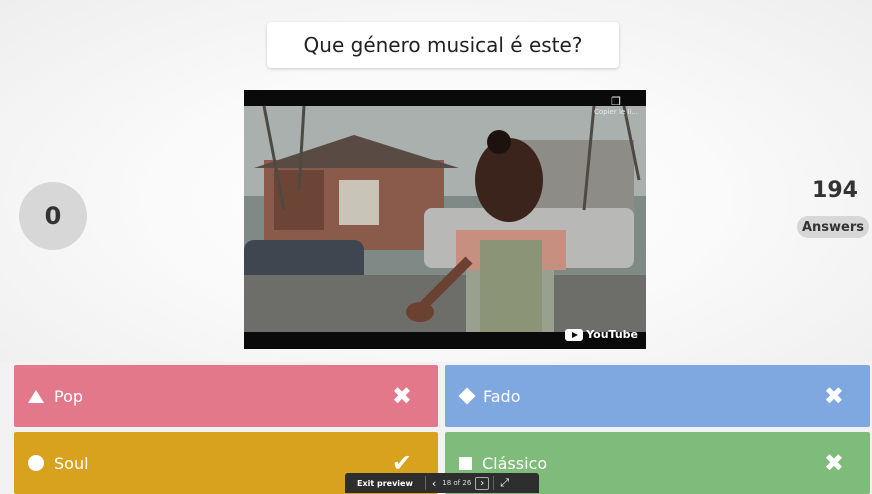 This screenshot has width=872, height=494. What do you see at coordinates (69, 396) in the screenshot?
I see `answer-label: Pop` at bounding box center [69, 396].